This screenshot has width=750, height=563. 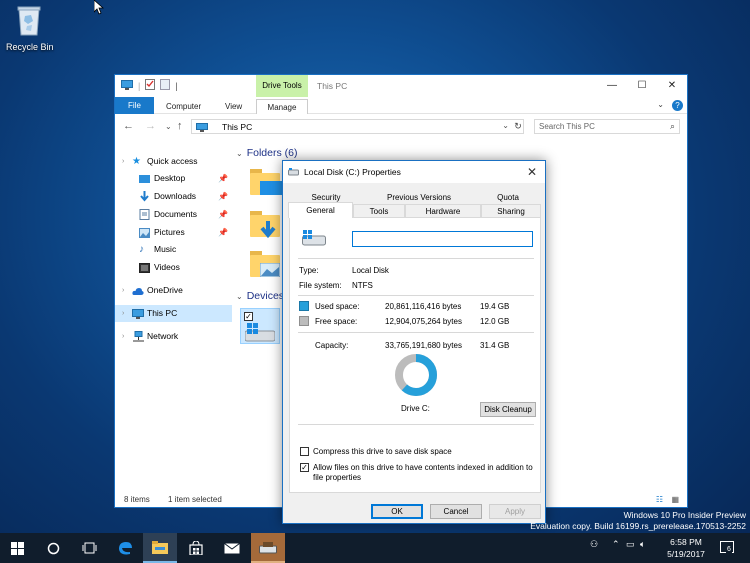 What do you see at coordinates (30, 28) in the screenshot?
I see `recycle-bin: Recycle Bin` at bounding box center [30, 28].